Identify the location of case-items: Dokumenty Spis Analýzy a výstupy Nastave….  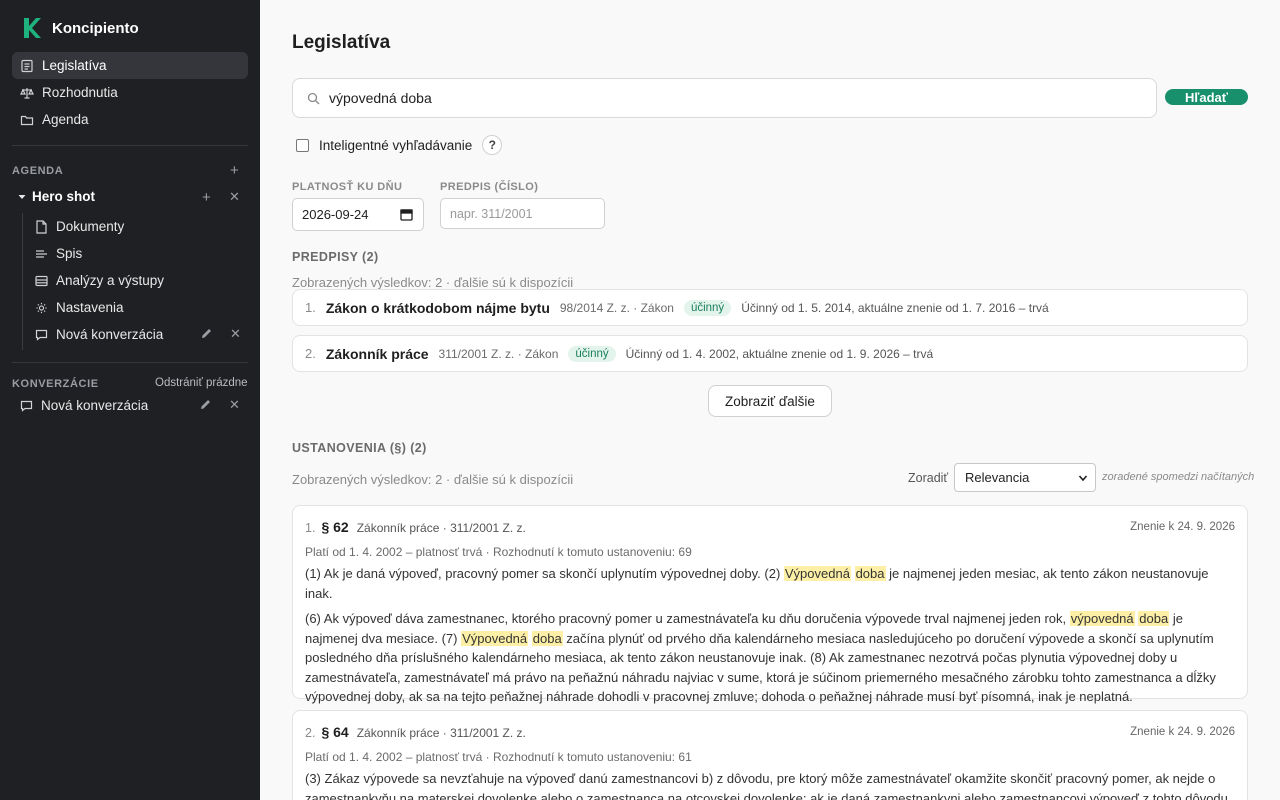
(135, 281).